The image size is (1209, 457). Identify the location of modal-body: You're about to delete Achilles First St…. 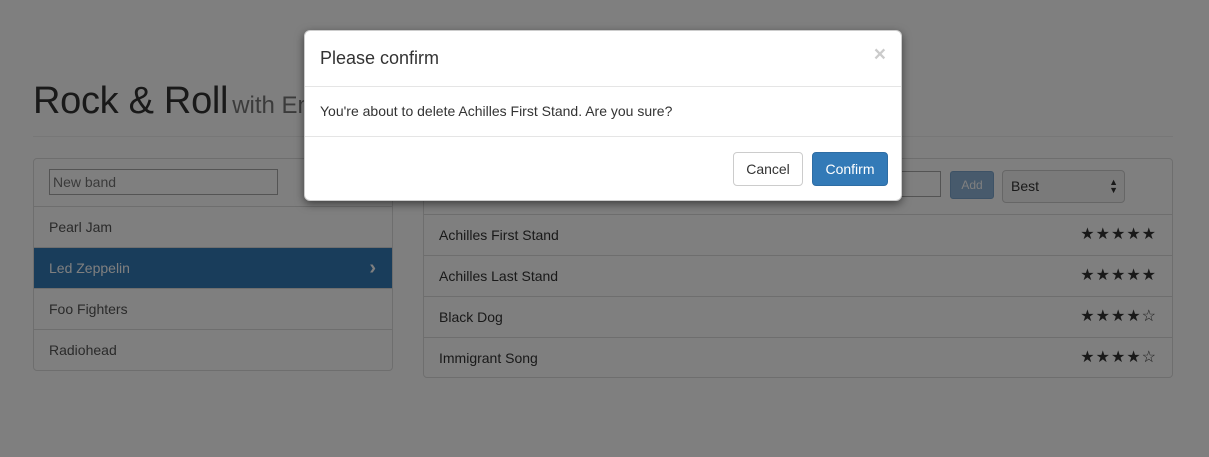
(603, 112).